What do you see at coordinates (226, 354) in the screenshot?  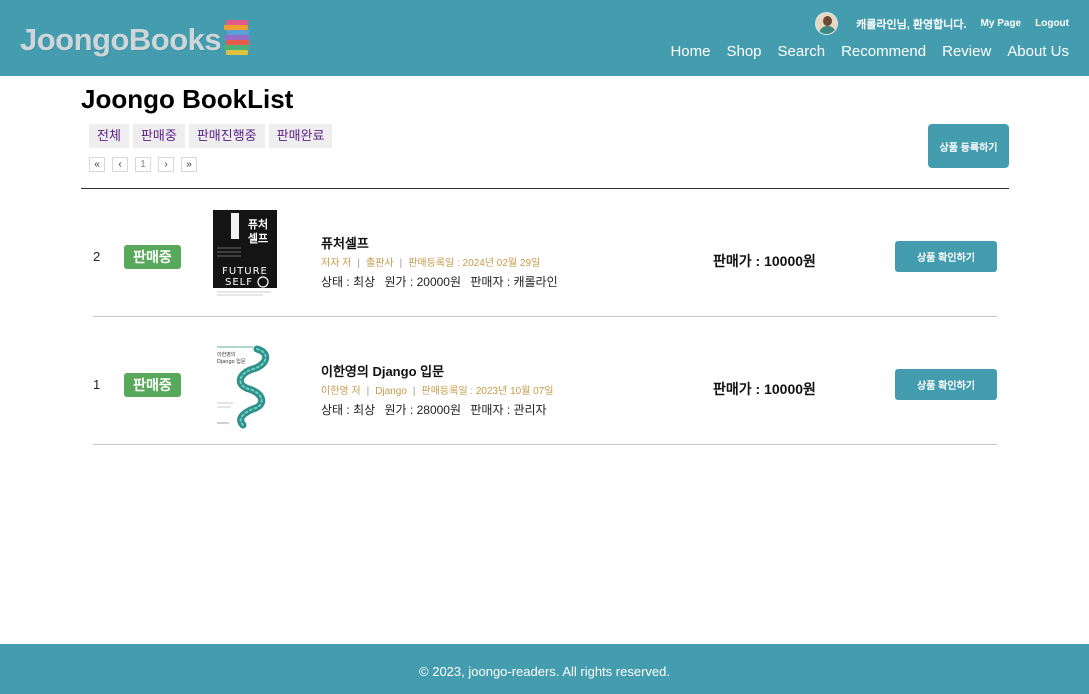 I see `cover-title-1: 이한영의` at bounding box center [226, 354].